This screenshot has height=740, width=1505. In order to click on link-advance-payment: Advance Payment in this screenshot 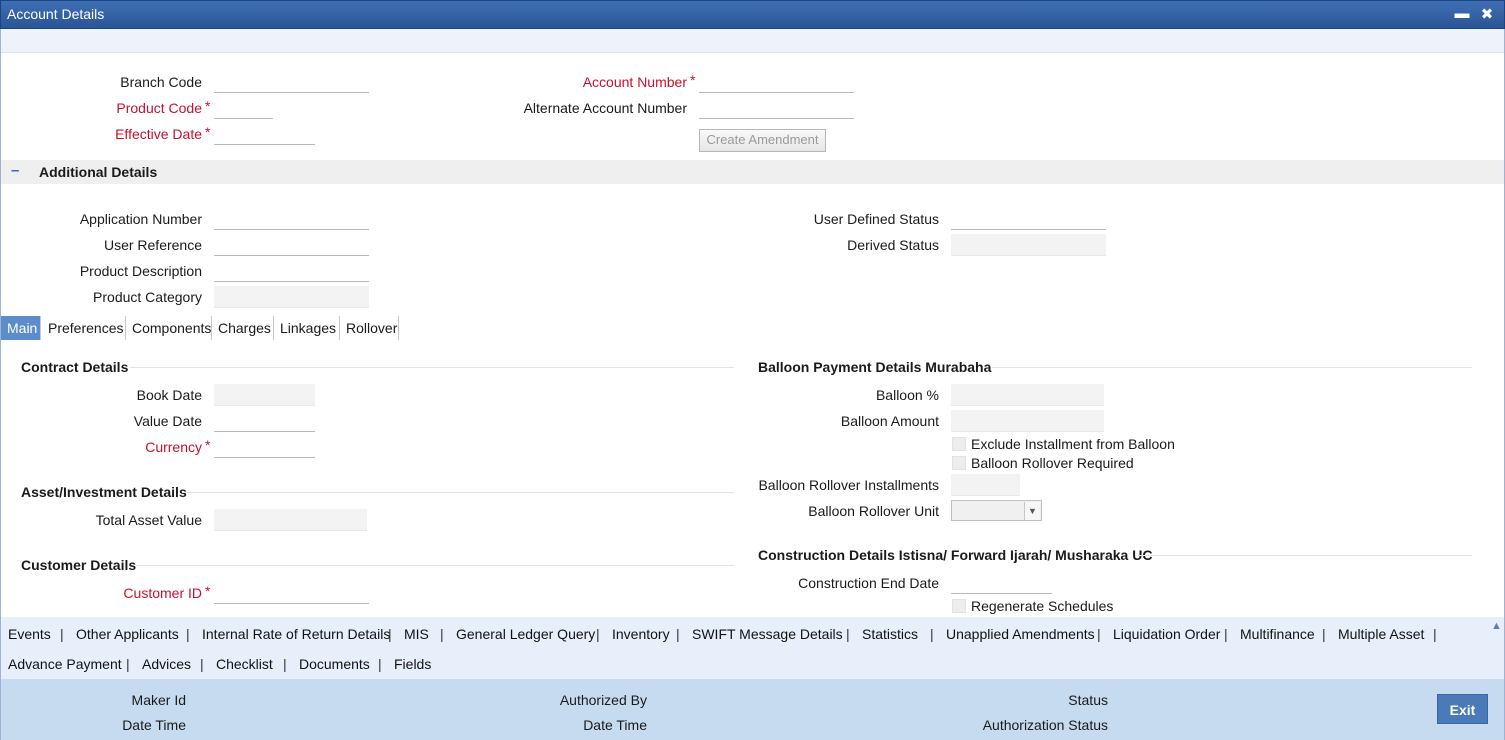, I will do `click(65, 664)`.